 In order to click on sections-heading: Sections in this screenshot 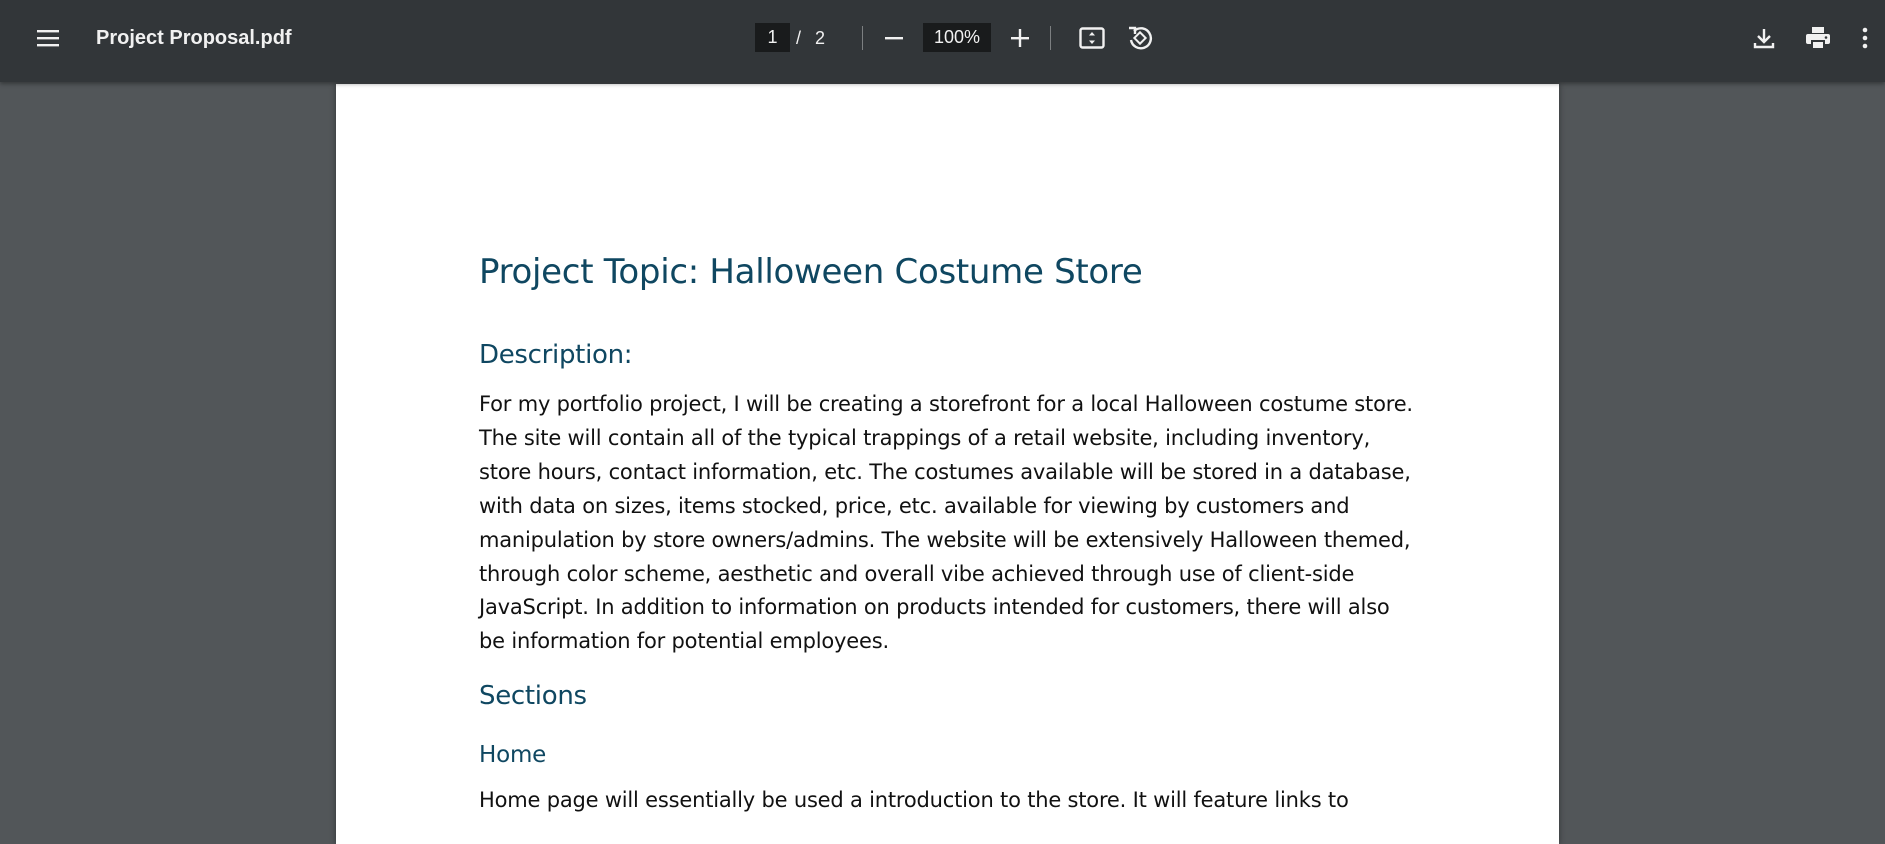, I will do `click(533, 696)`.